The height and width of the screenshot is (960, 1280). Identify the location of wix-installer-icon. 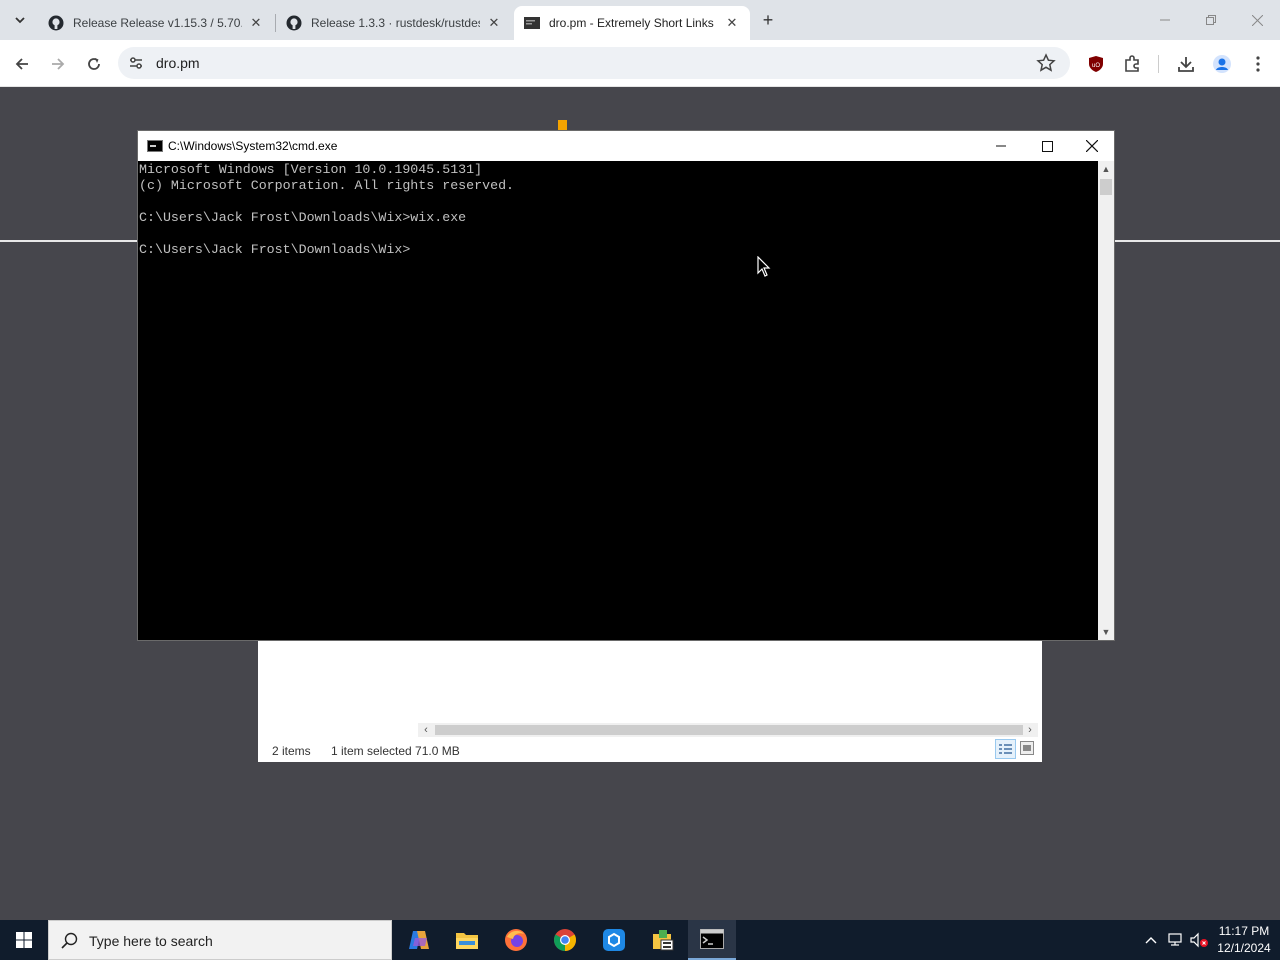
(663, 940).